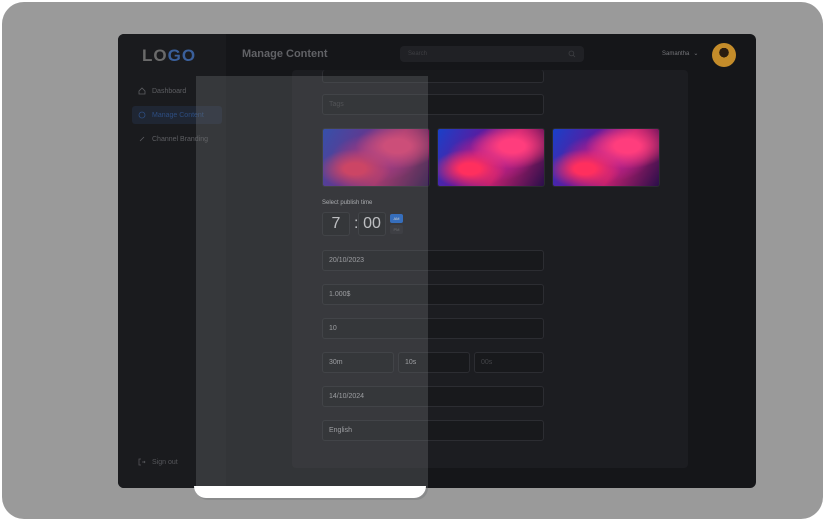 The width and height of the screenshot is (825, 521). I want to click on content-icon, so click(142, 115).